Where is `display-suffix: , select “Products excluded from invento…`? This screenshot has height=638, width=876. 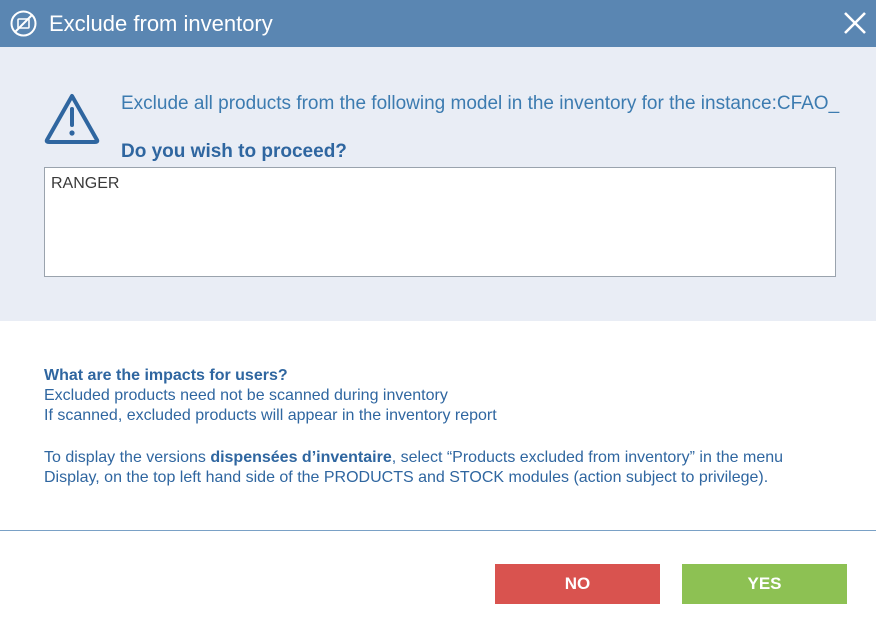 display-suffix: , select “Products excluded from invento… is located at coordinates (587, 457).